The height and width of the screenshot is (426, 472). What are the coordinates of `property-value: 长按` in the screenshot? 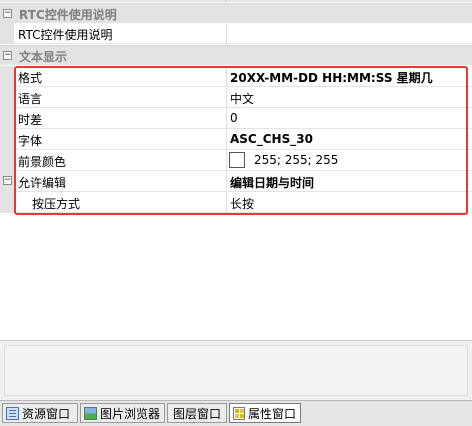 It's located at (242, 203).